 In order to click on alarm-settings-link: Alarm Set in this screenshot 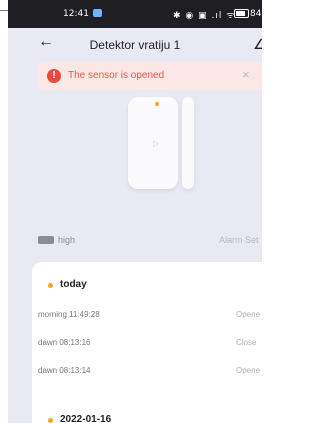, I will do `click(239, 240)`.